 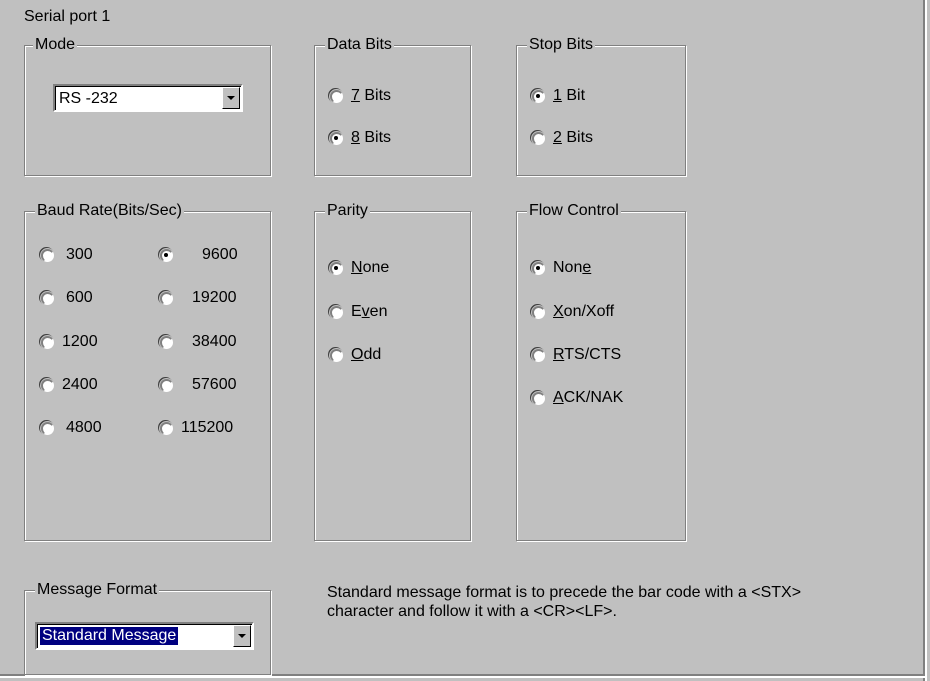 I want to click on radio-data-bits-7: 7 Bits, so click(x=360, y=96).